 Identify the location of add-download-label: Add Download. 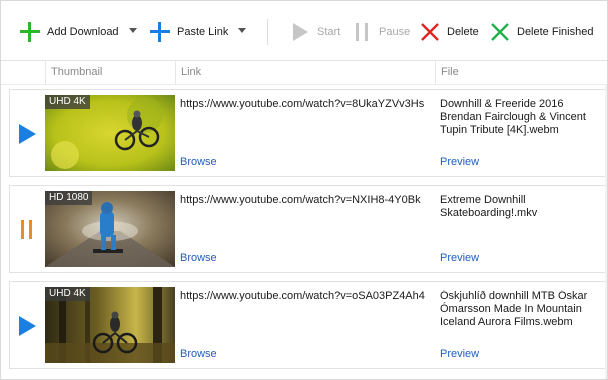
(83, 32).